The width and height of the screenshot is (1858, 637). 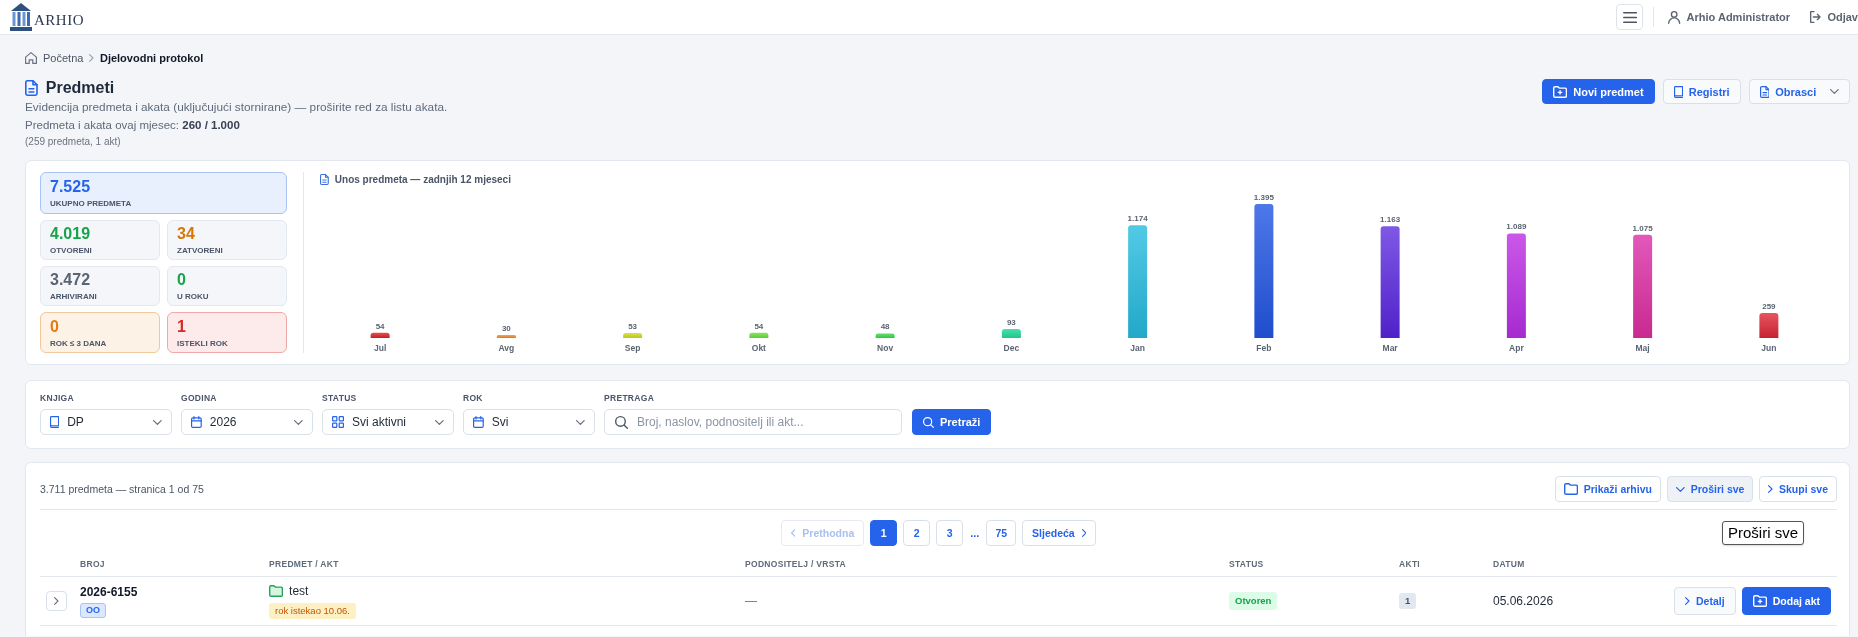 I want to click on bar-value-label: 1.174, so click(x=1137, y=219).